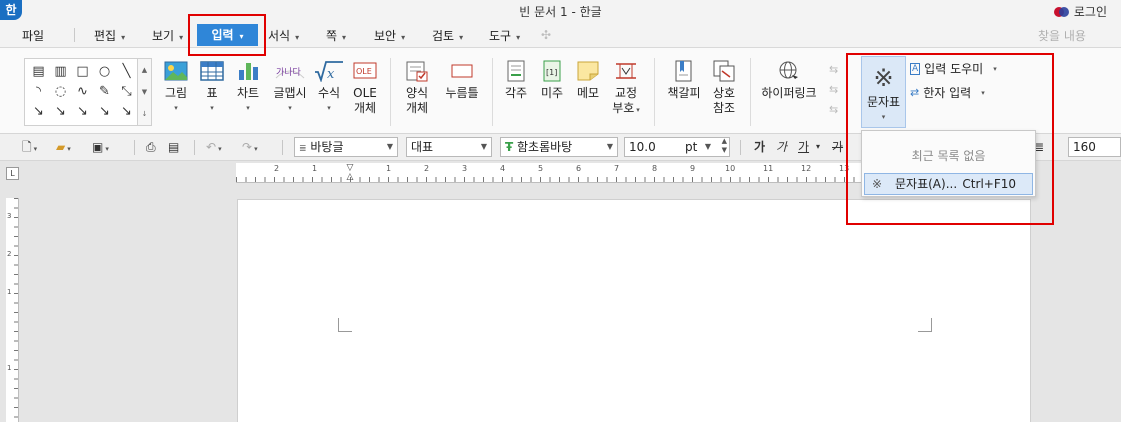 The width and height of the screenshot is (1121, 422). I want to click on insert-ole-button: OLE OLE 개체, so click(365, 88).